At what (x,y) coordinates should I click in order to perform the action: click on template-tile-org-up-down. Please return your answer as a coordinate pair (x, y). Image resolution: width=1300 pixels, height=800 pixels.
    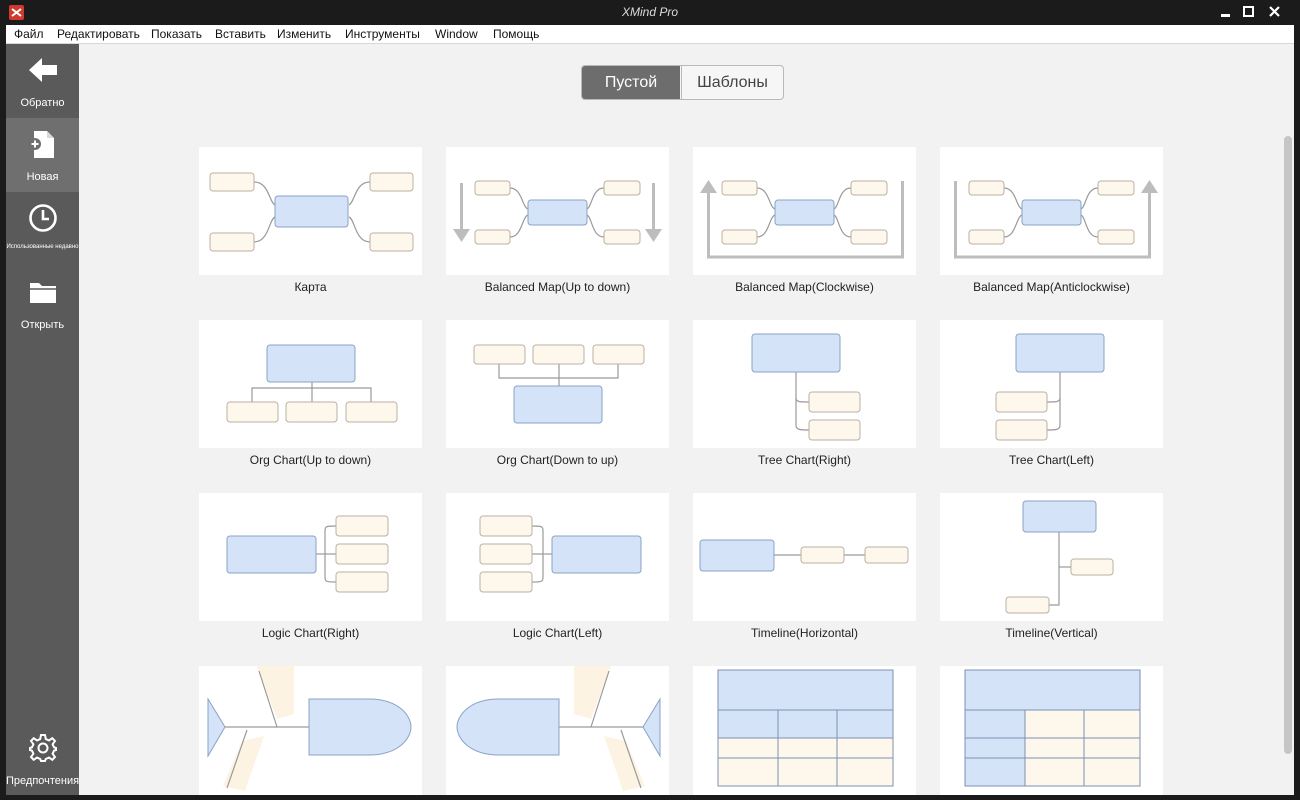
    Looking at the image, I should click on (310, 384).